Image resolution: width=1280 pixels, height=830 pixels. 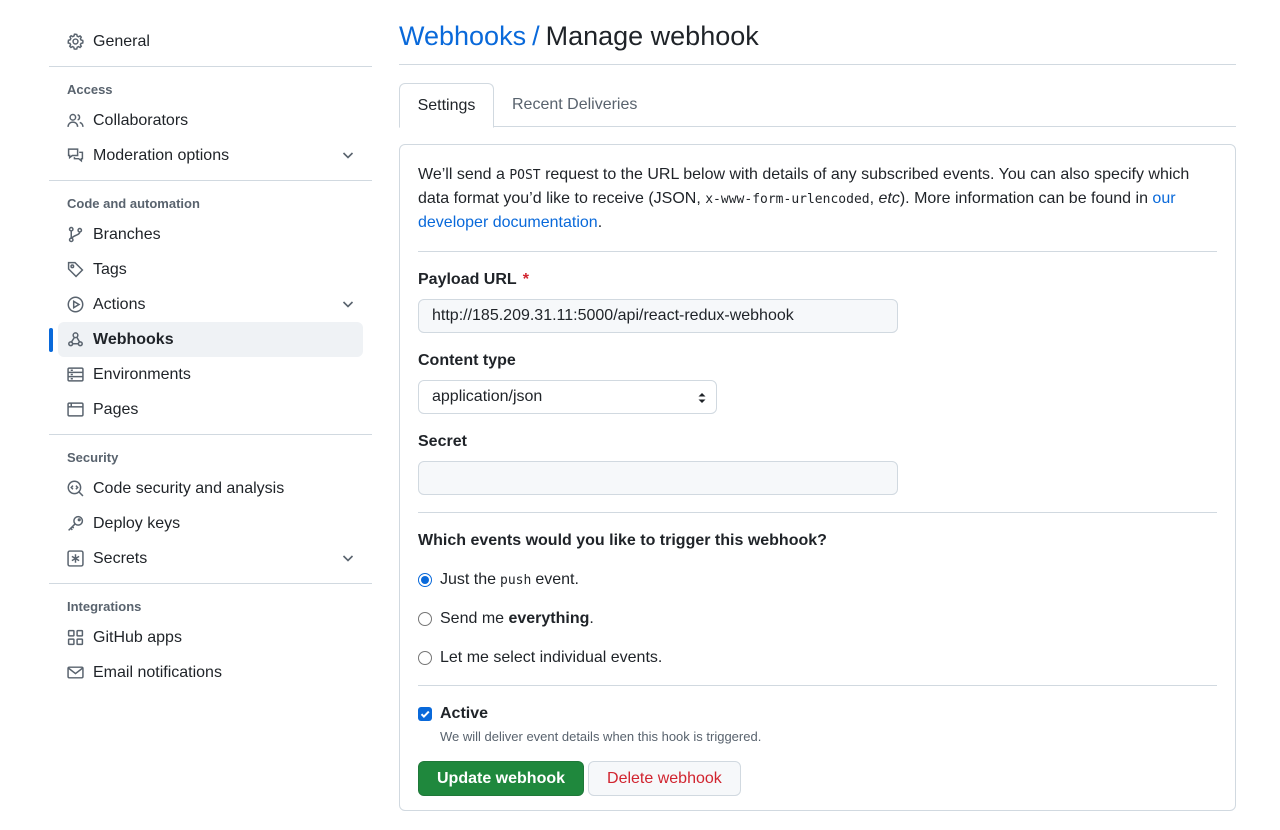 What do you see at coordinates (549, 618) in the screenshot?
I see `radio-everything-bold: everything` at bounding box center [549, 618].